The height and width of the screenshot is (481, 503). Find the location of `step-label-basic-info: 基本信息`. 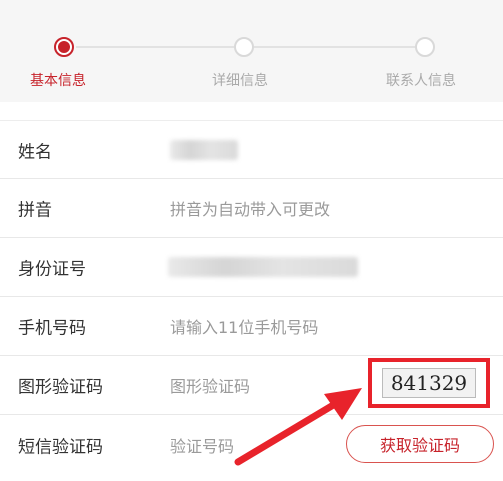

step-label-basic-info: 基本信息 is located at coordinates (58, 80).